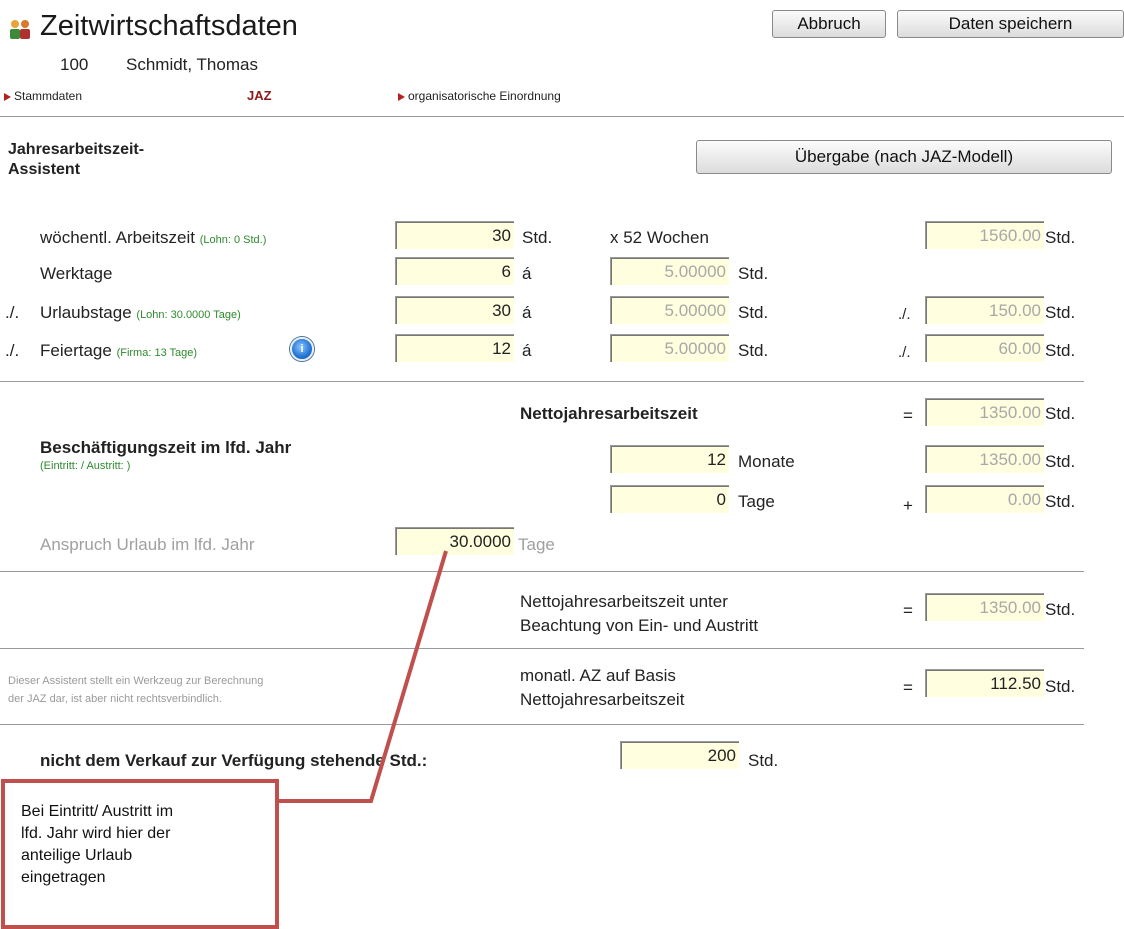 The height and width of the screenshot is (929, 1124). What do you see at coordinates (454, 310) in the screenshot?
I see `vacation-days-input` at bounding box center [454, 310].